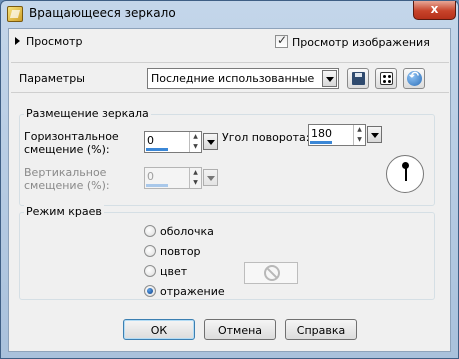  I want to click on vertical-offset-slider, so click(157, 185).